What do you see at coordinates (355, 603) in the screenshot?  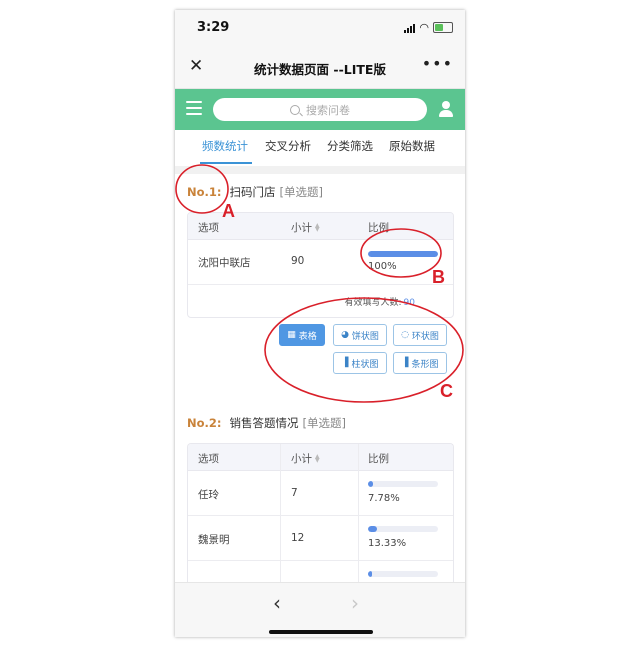 I see `forward-arrow-icon: ›` at bounding box center [355, 603].